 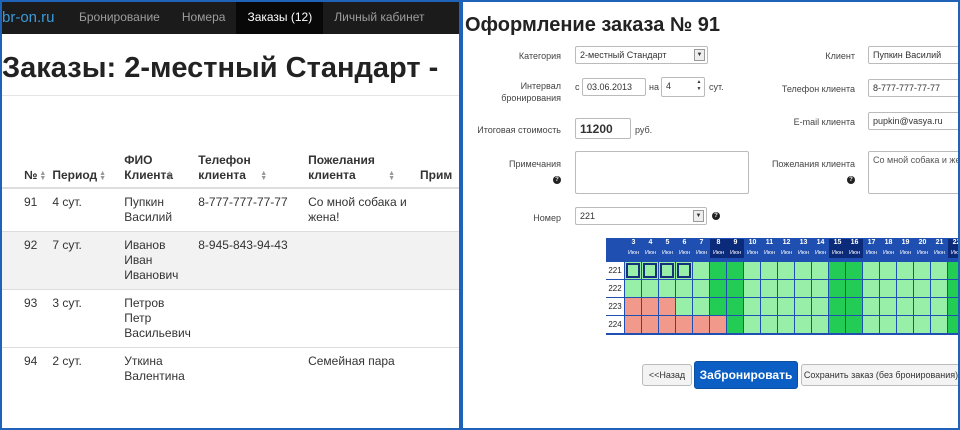 I want to click on client-phone-field: 8-777-777-77-77, so click(x=913, y=88).